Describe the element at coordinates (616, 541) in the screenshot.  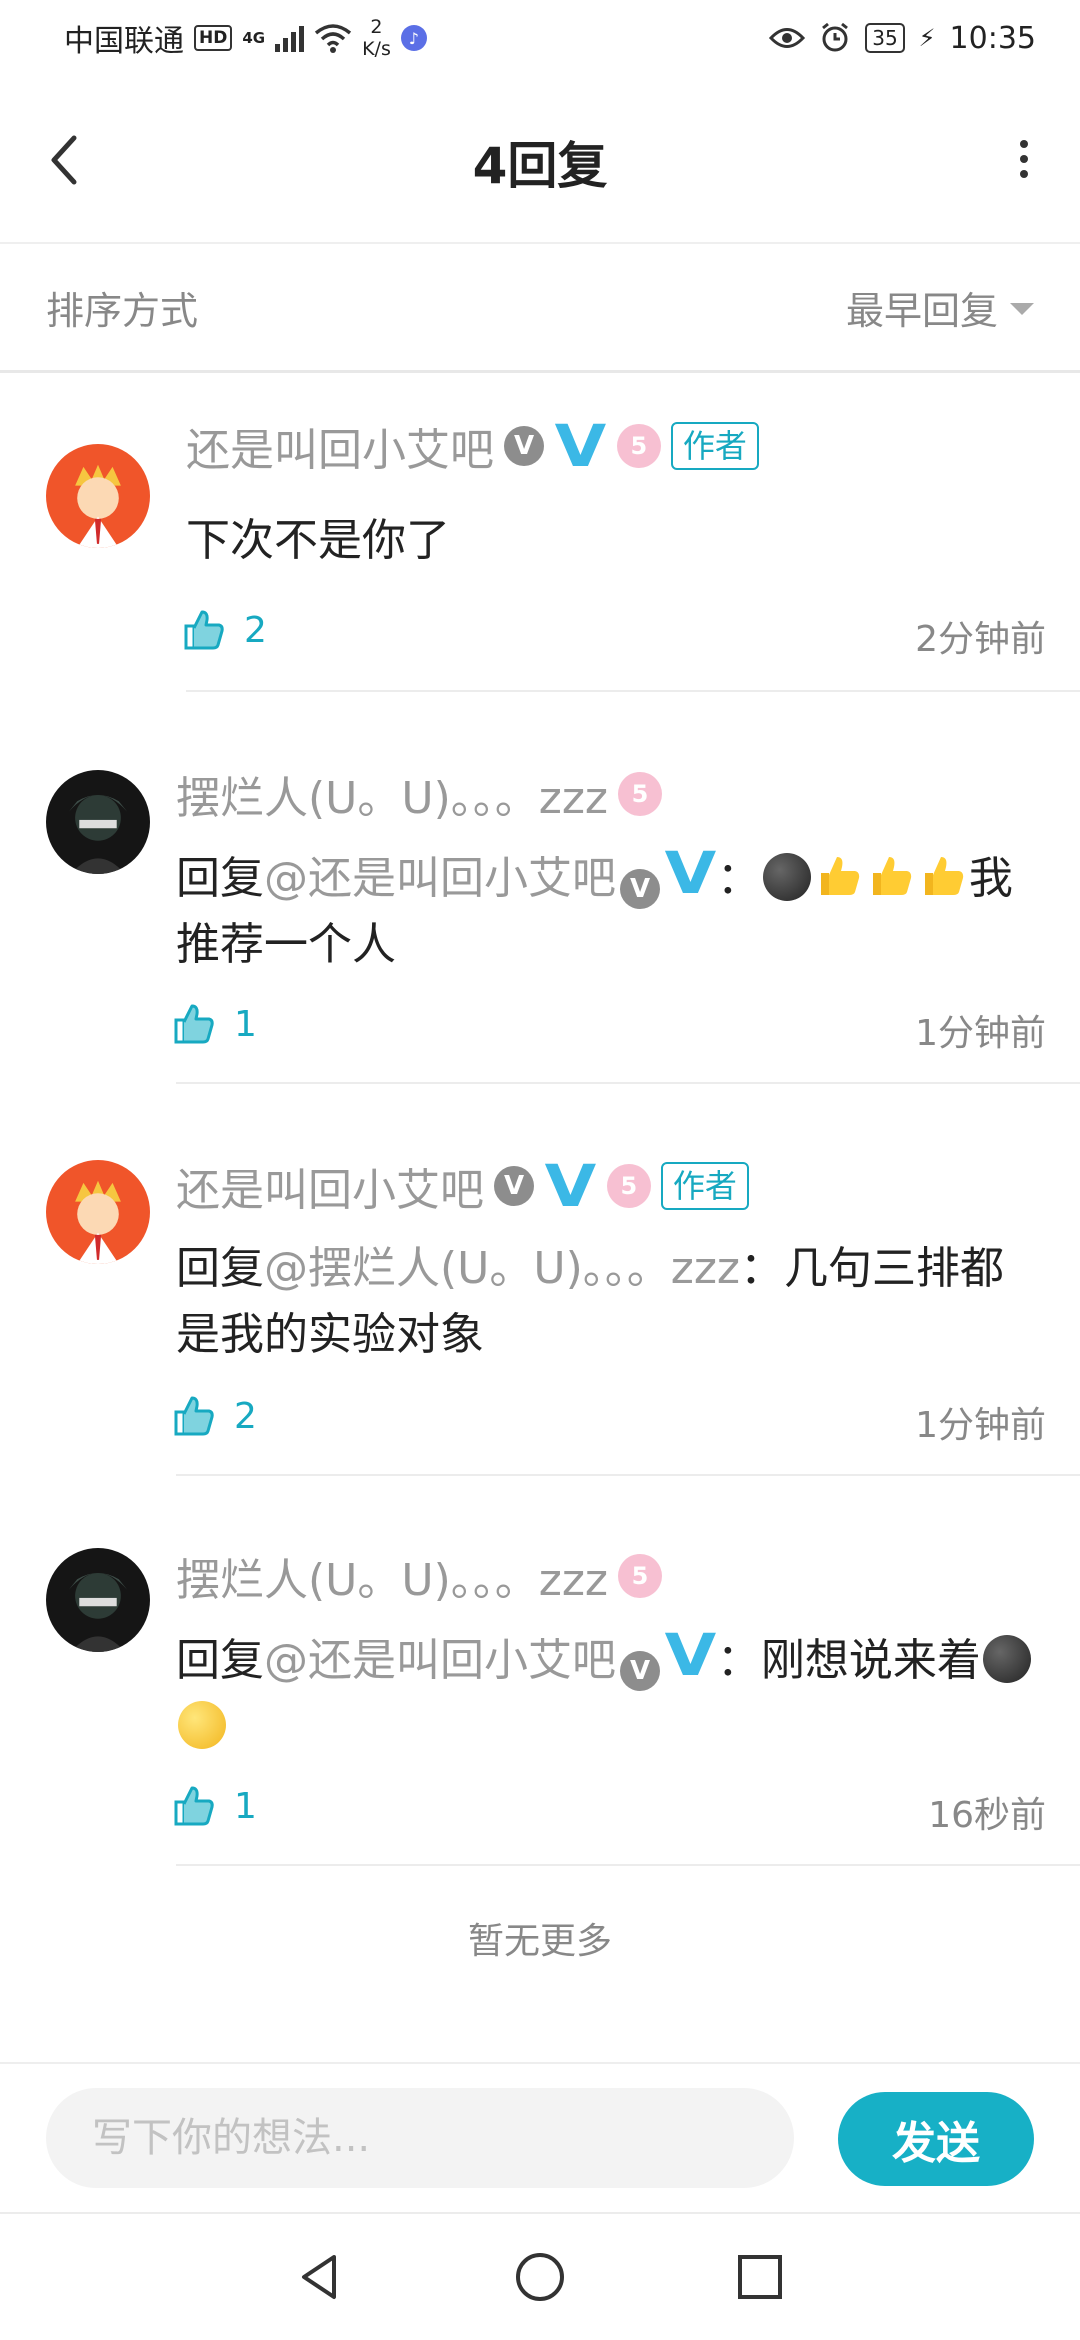
I see `reply-content: 下次不是你了` at that location.